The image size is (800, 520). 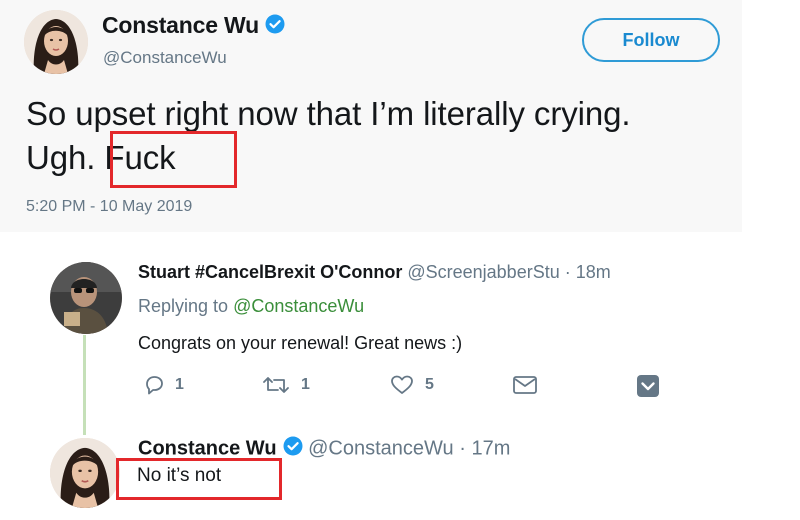 I want to click on reply-count: 1, so click(x=179, y=384).